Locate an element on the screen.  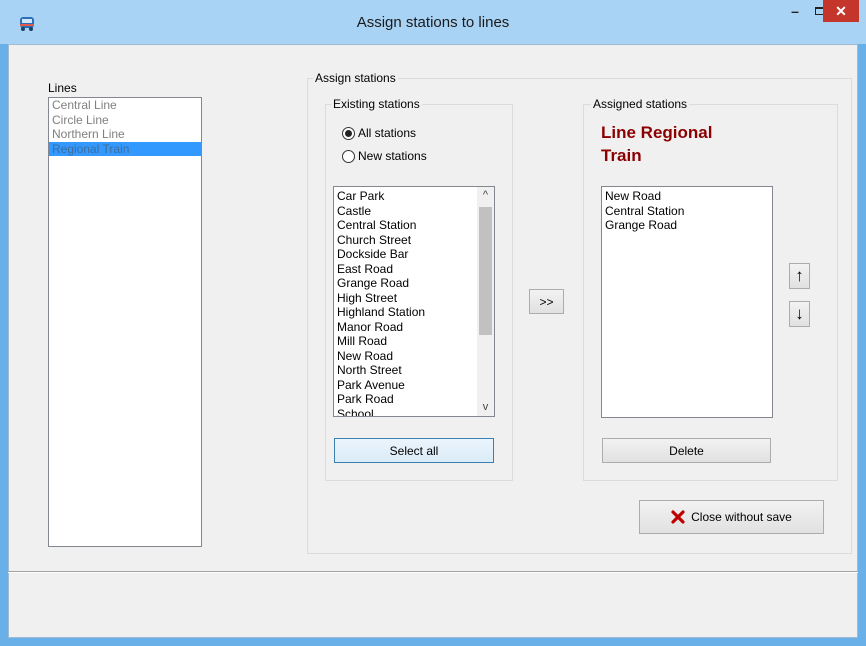
list-item: Central Line is located at coordinates (125, 105).